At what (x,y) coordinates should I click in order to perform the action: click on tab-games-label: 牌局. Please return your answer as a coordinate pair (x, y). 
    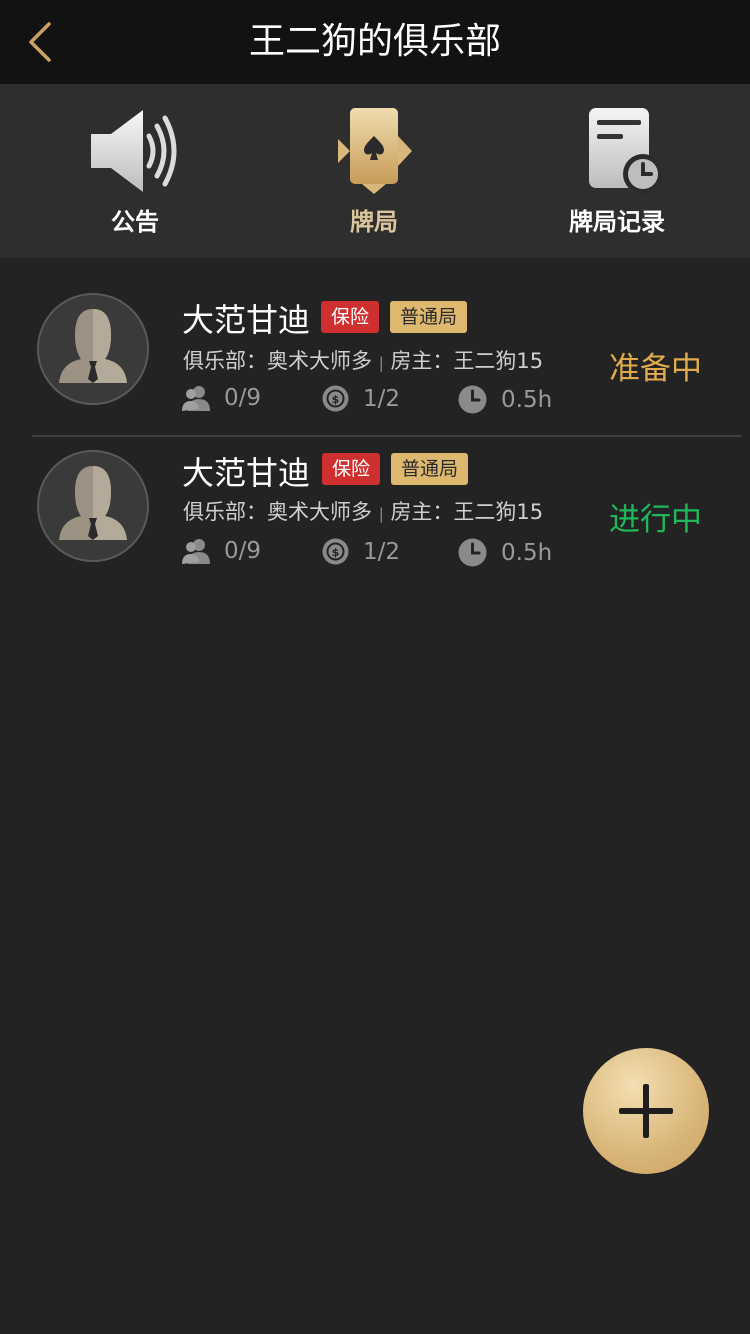
    Looking at the image, I should click on (374, 222).